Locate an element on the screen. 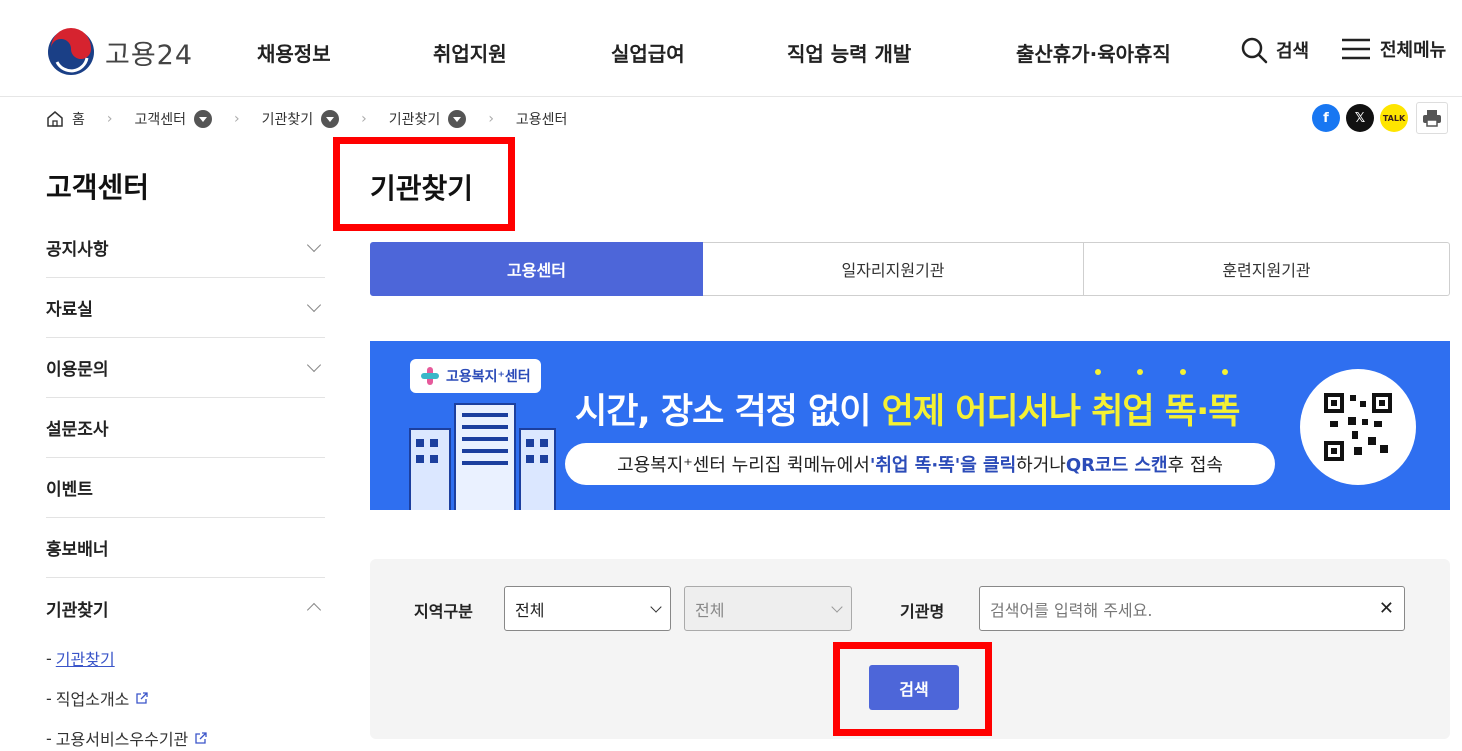  banner-headline: 시간, 장소 걱정 없이 언제 어디서나 취업 똑·똑 is located at coordinates (907, 412).